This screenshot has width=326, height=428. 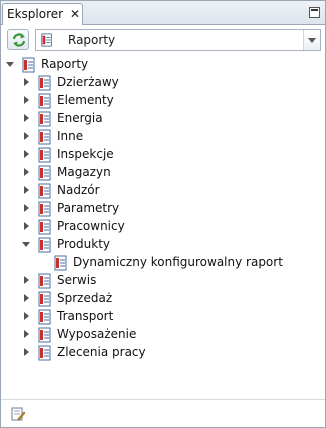 I want to click on tree-item-label: Serwis, so click(x=77, y=280).